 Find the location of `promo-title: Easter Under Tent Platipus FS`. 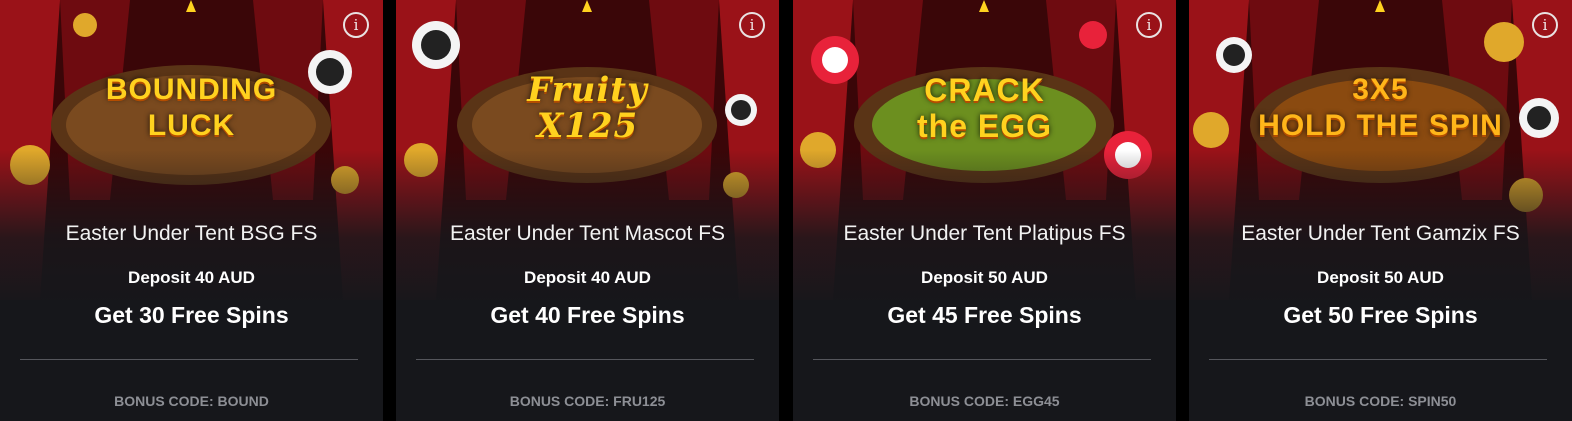

promo-title: Easter Under Tent Platipus FS is located at coordinates (984, 233).